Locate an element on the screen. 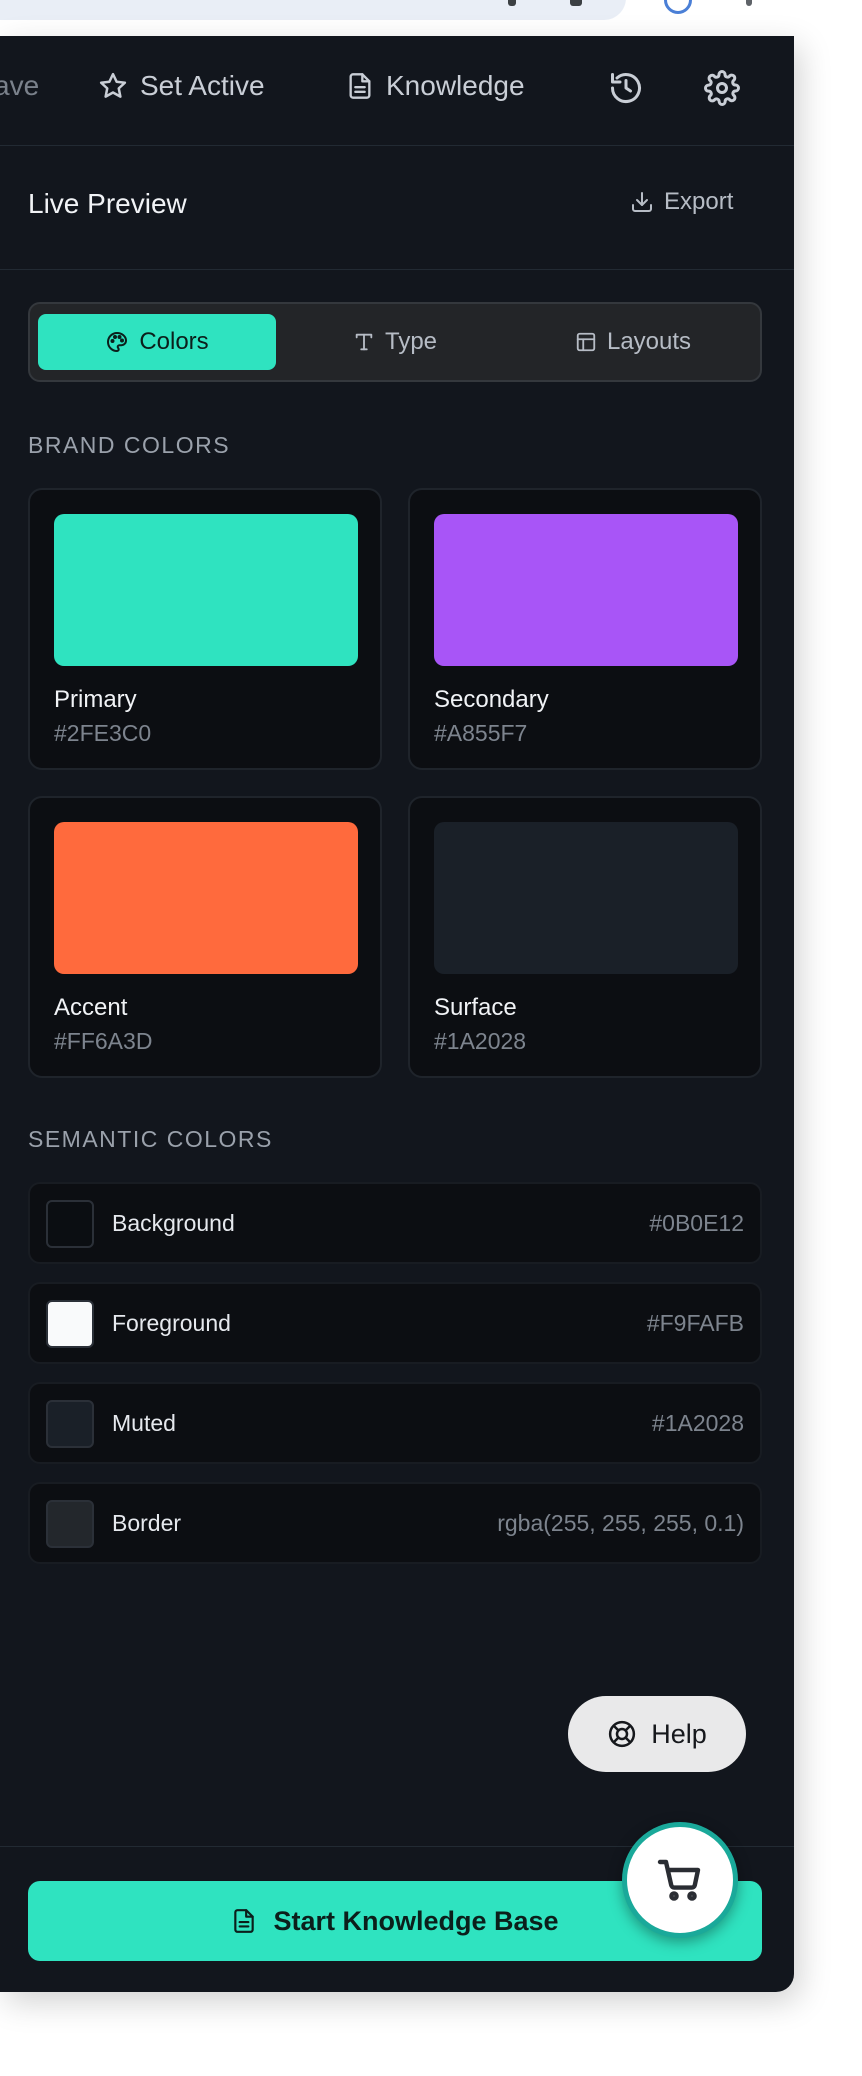 This screenshot has height=2076, width=862. color-value: rgba(255, 255, 255, 0.1) is located at coordinates (620, 1523).